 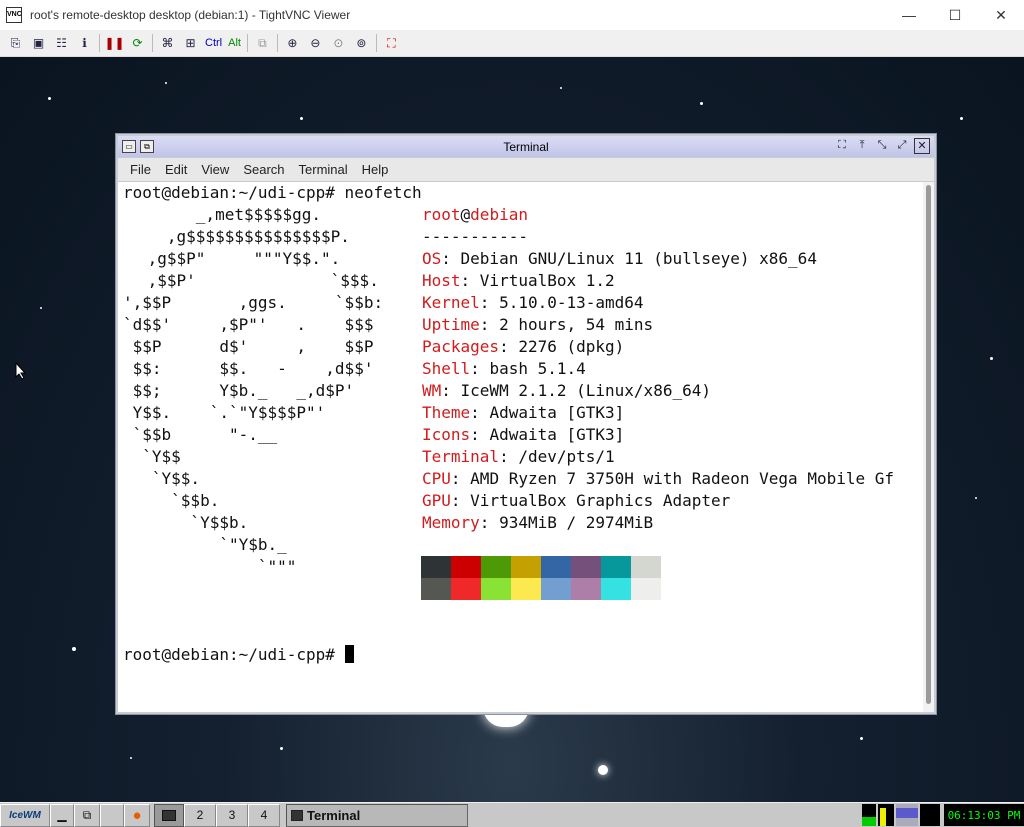 I want to click on info-key: Terminal, so click(x=461, y=456).